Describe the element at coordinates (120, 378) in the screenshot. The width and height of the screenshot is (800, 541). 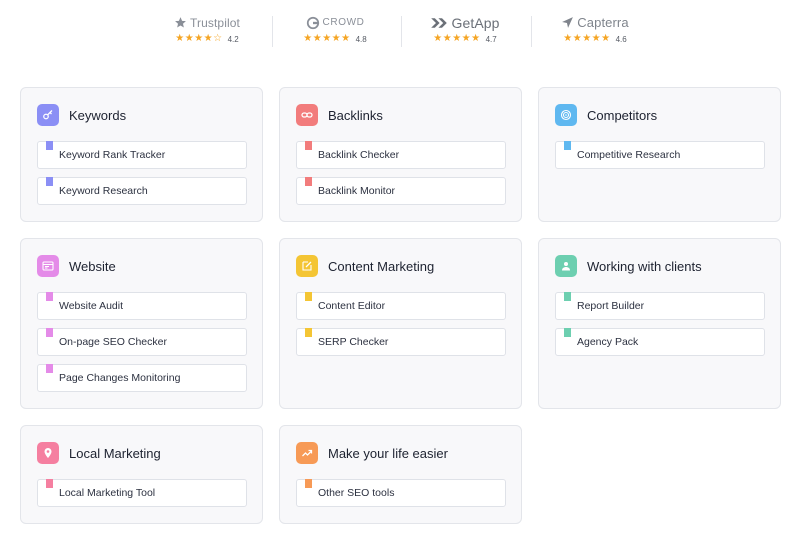
I see `tool-label: Page Changes Monitoring` at that location.